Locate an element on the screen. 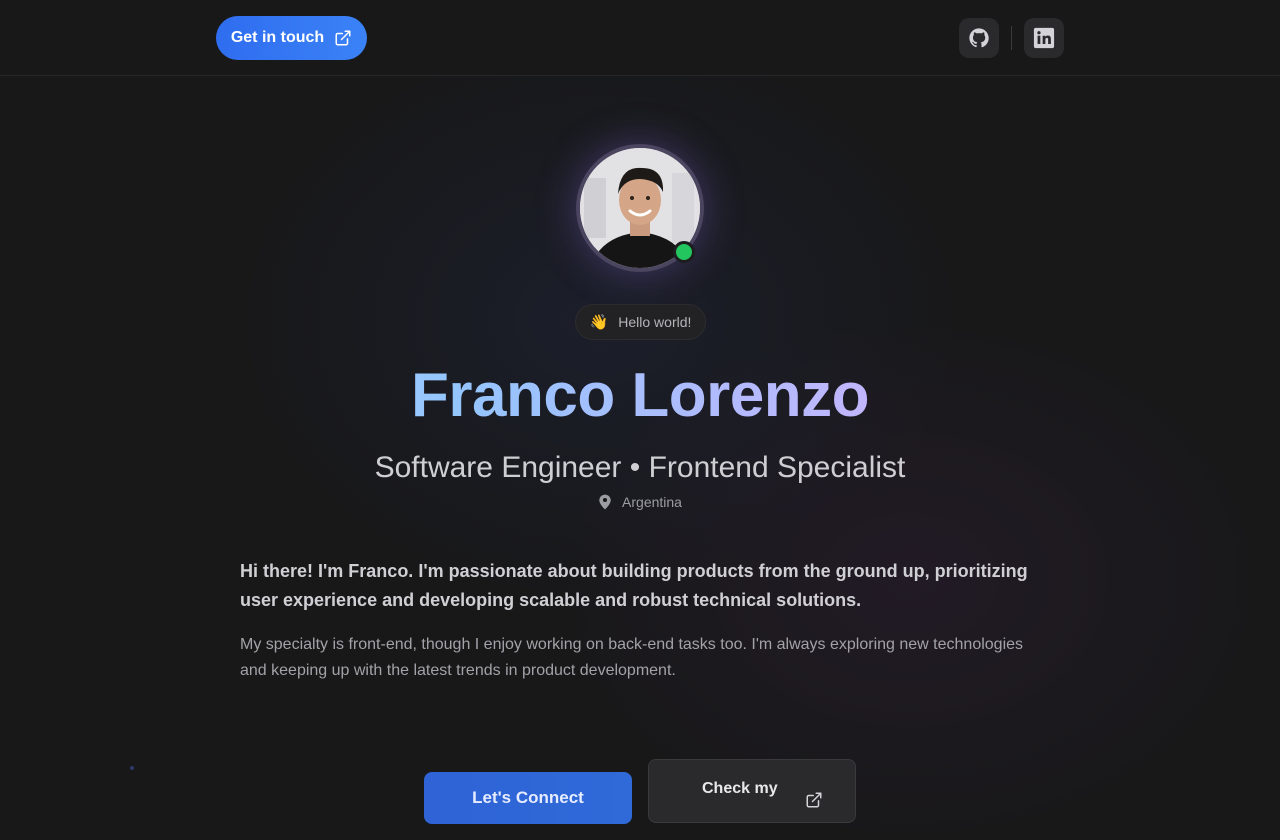  lets-connect-button: Let's Connect is located at coordinates (528, 798).